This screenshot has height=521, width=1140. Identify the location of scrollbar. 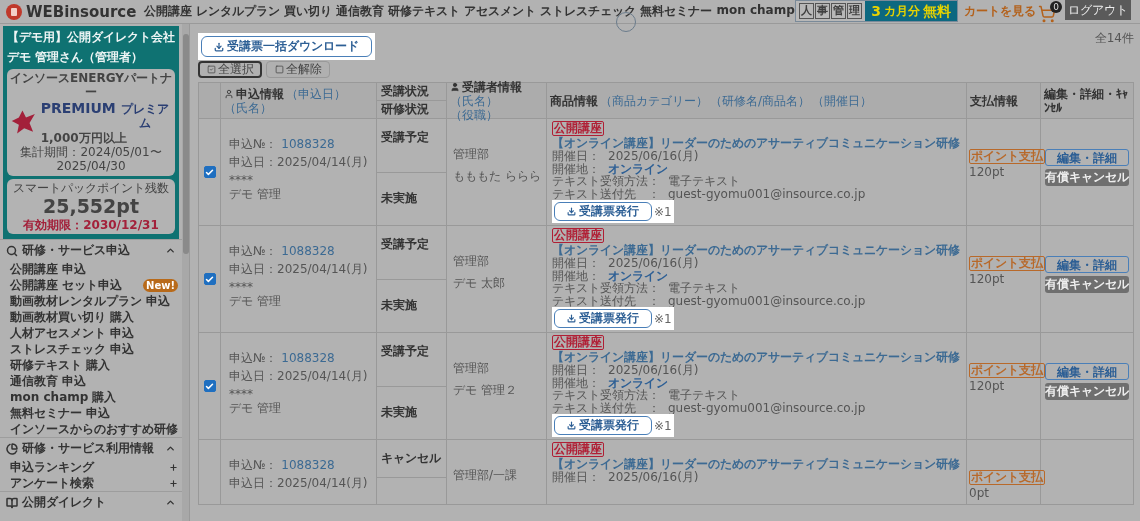
(185, 272).